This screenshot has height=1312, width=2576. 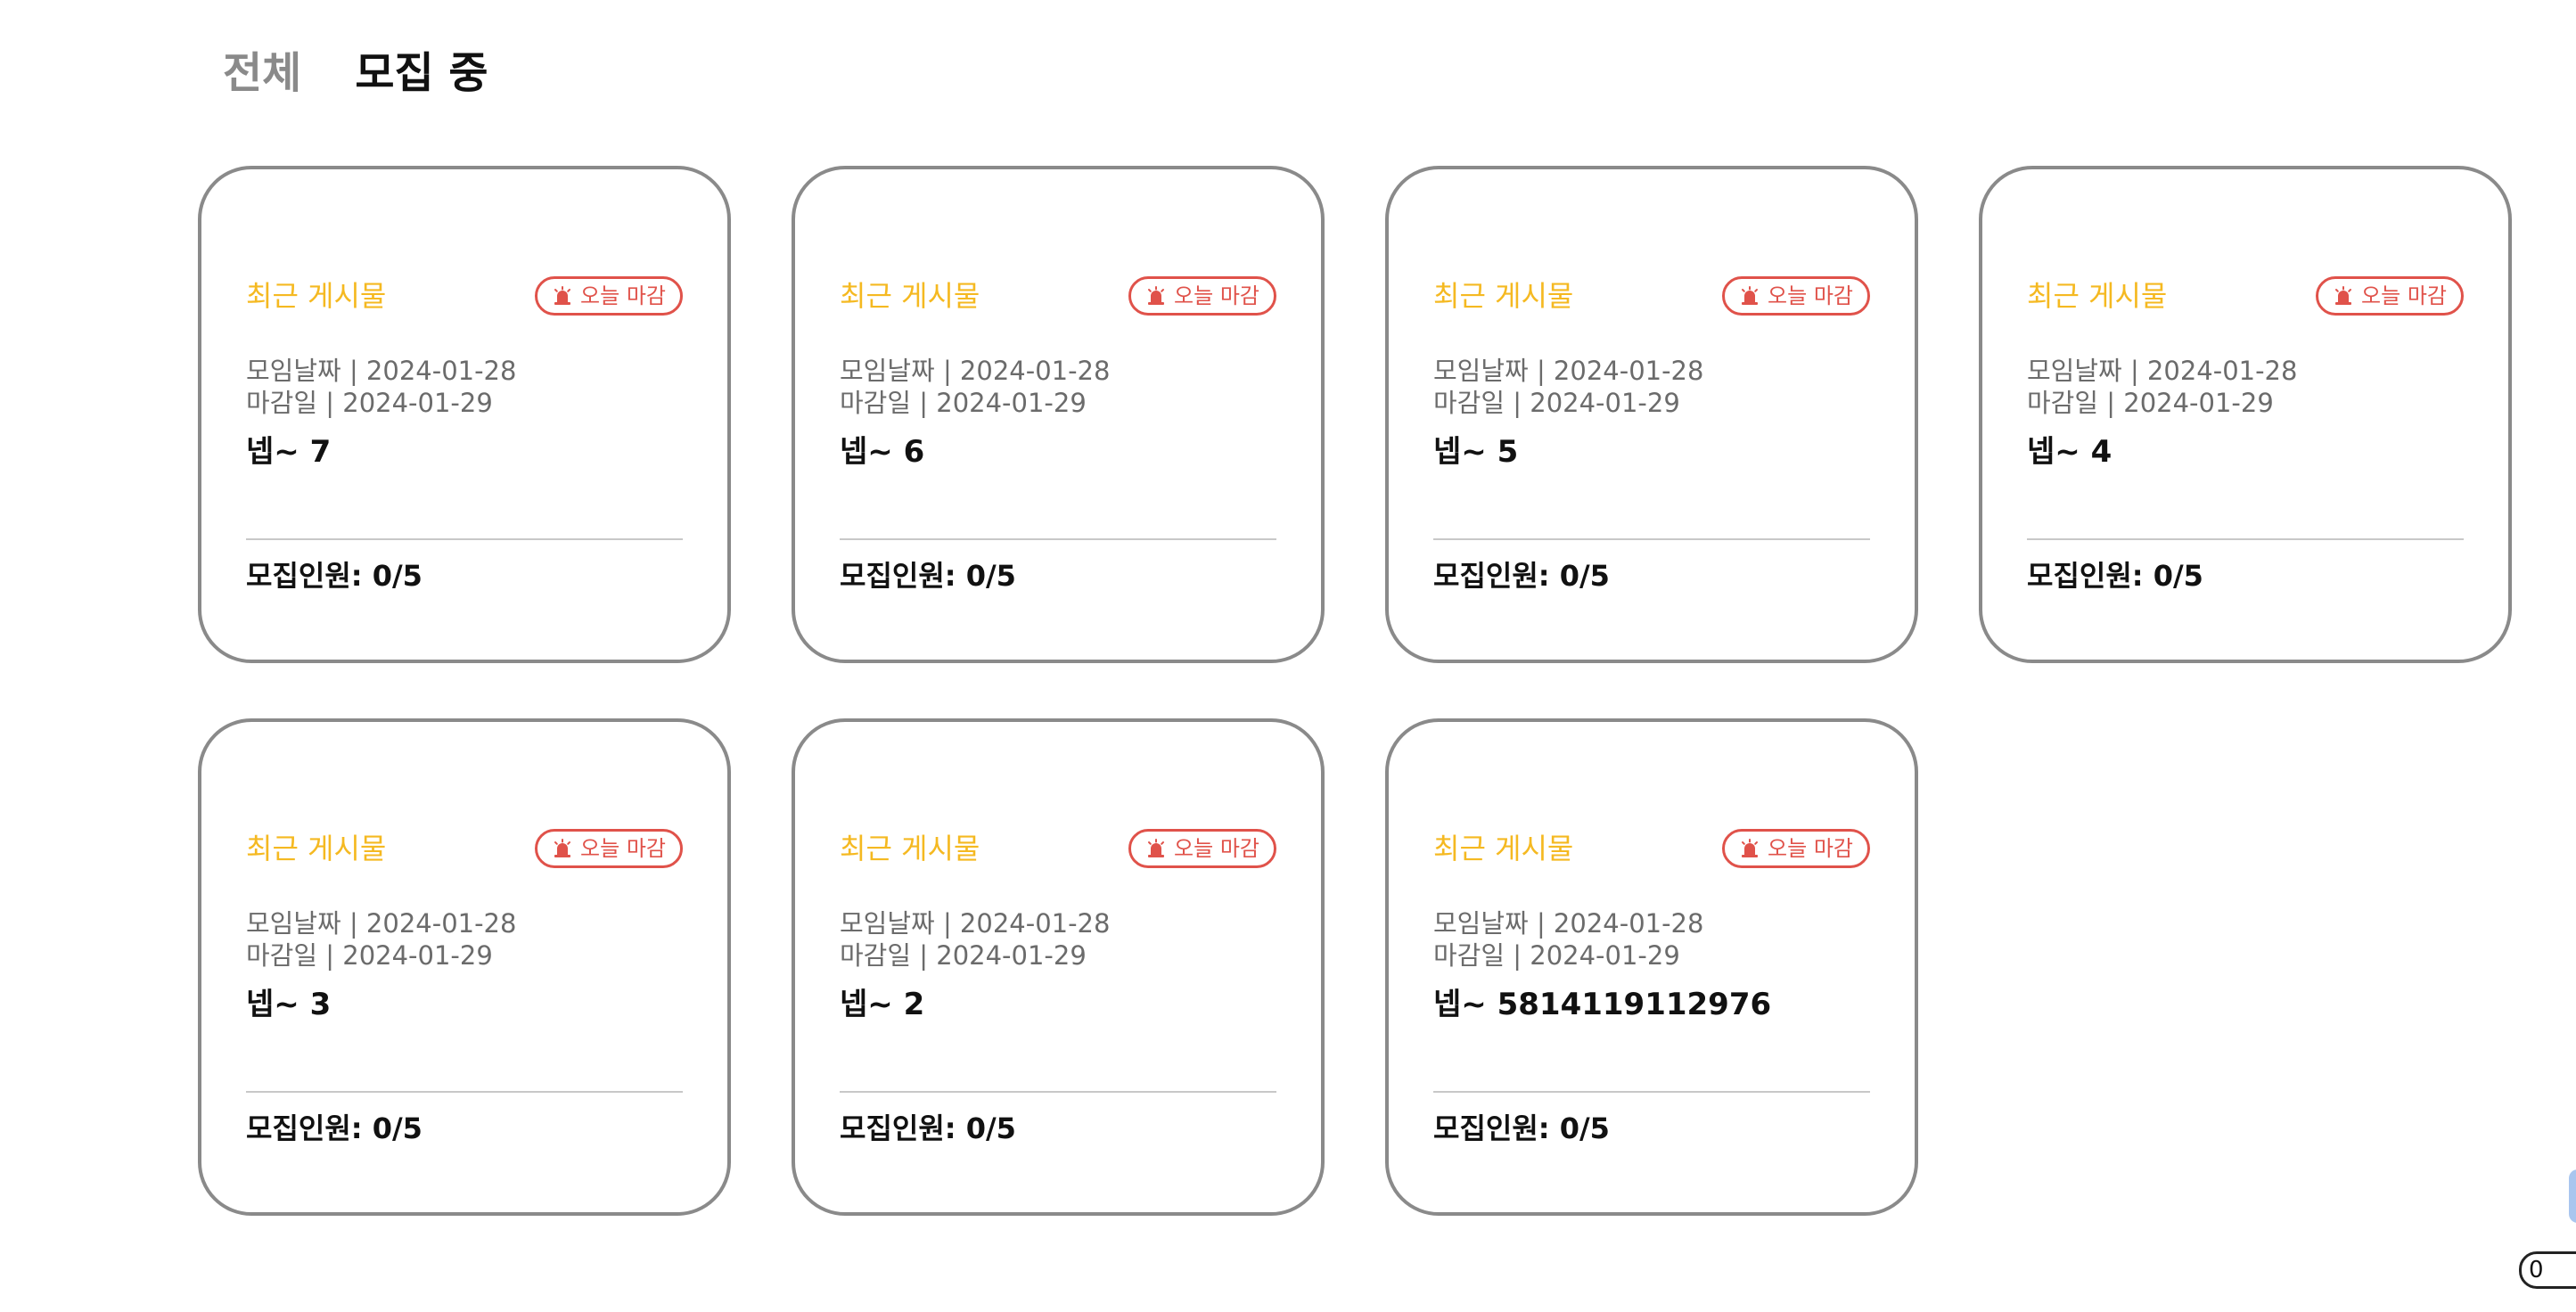 What do you see at coordinates (422, 73) in the screenshot?
I see `tab-recruiting: 모집 중` at bounding box center [422, 73].